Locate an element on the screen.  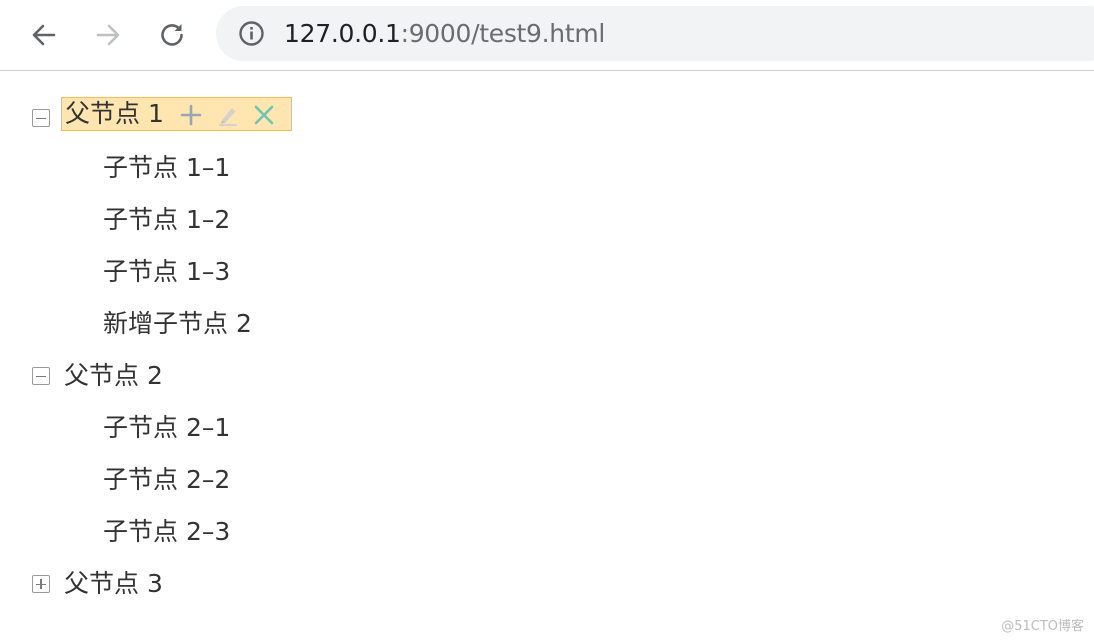
node-label: 子节点 1–3 is located at coordinates (167, 271).